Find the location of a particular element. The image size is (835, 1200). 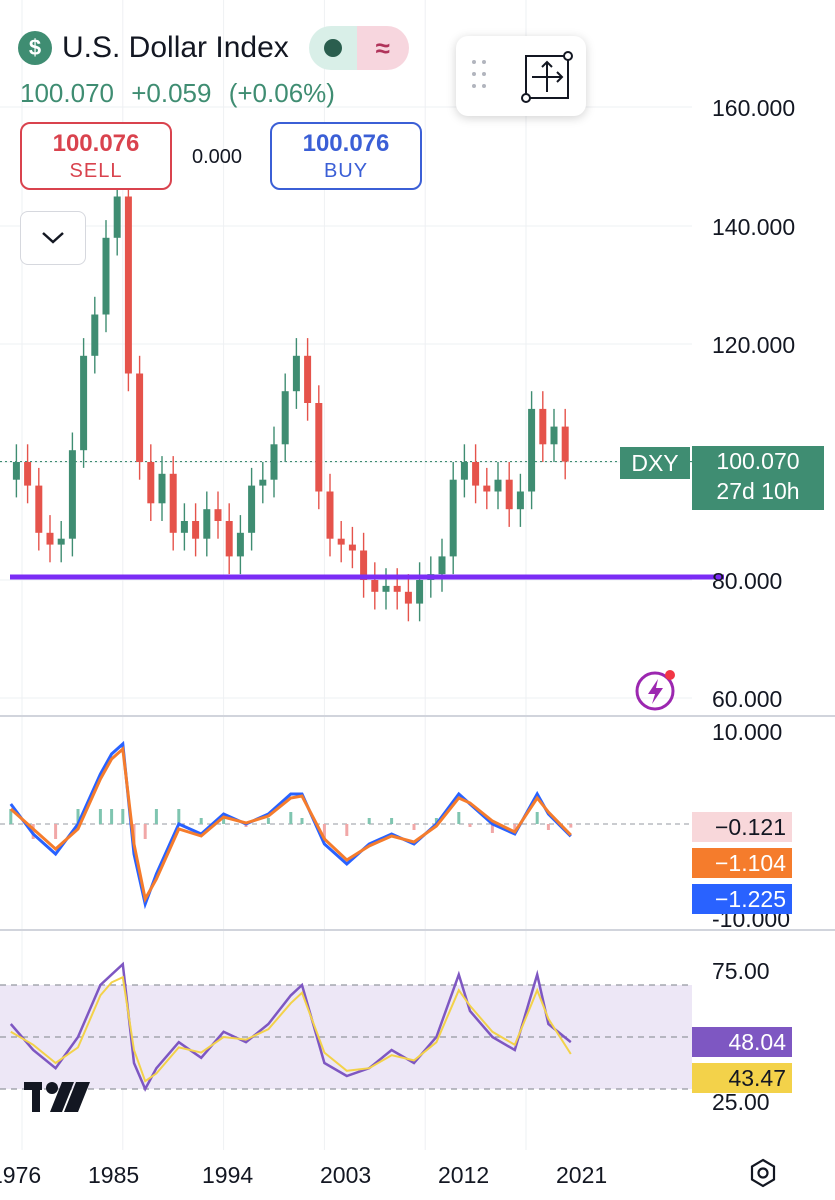

wave-approx-icon: ≈ is located at coordinates (382, 48).